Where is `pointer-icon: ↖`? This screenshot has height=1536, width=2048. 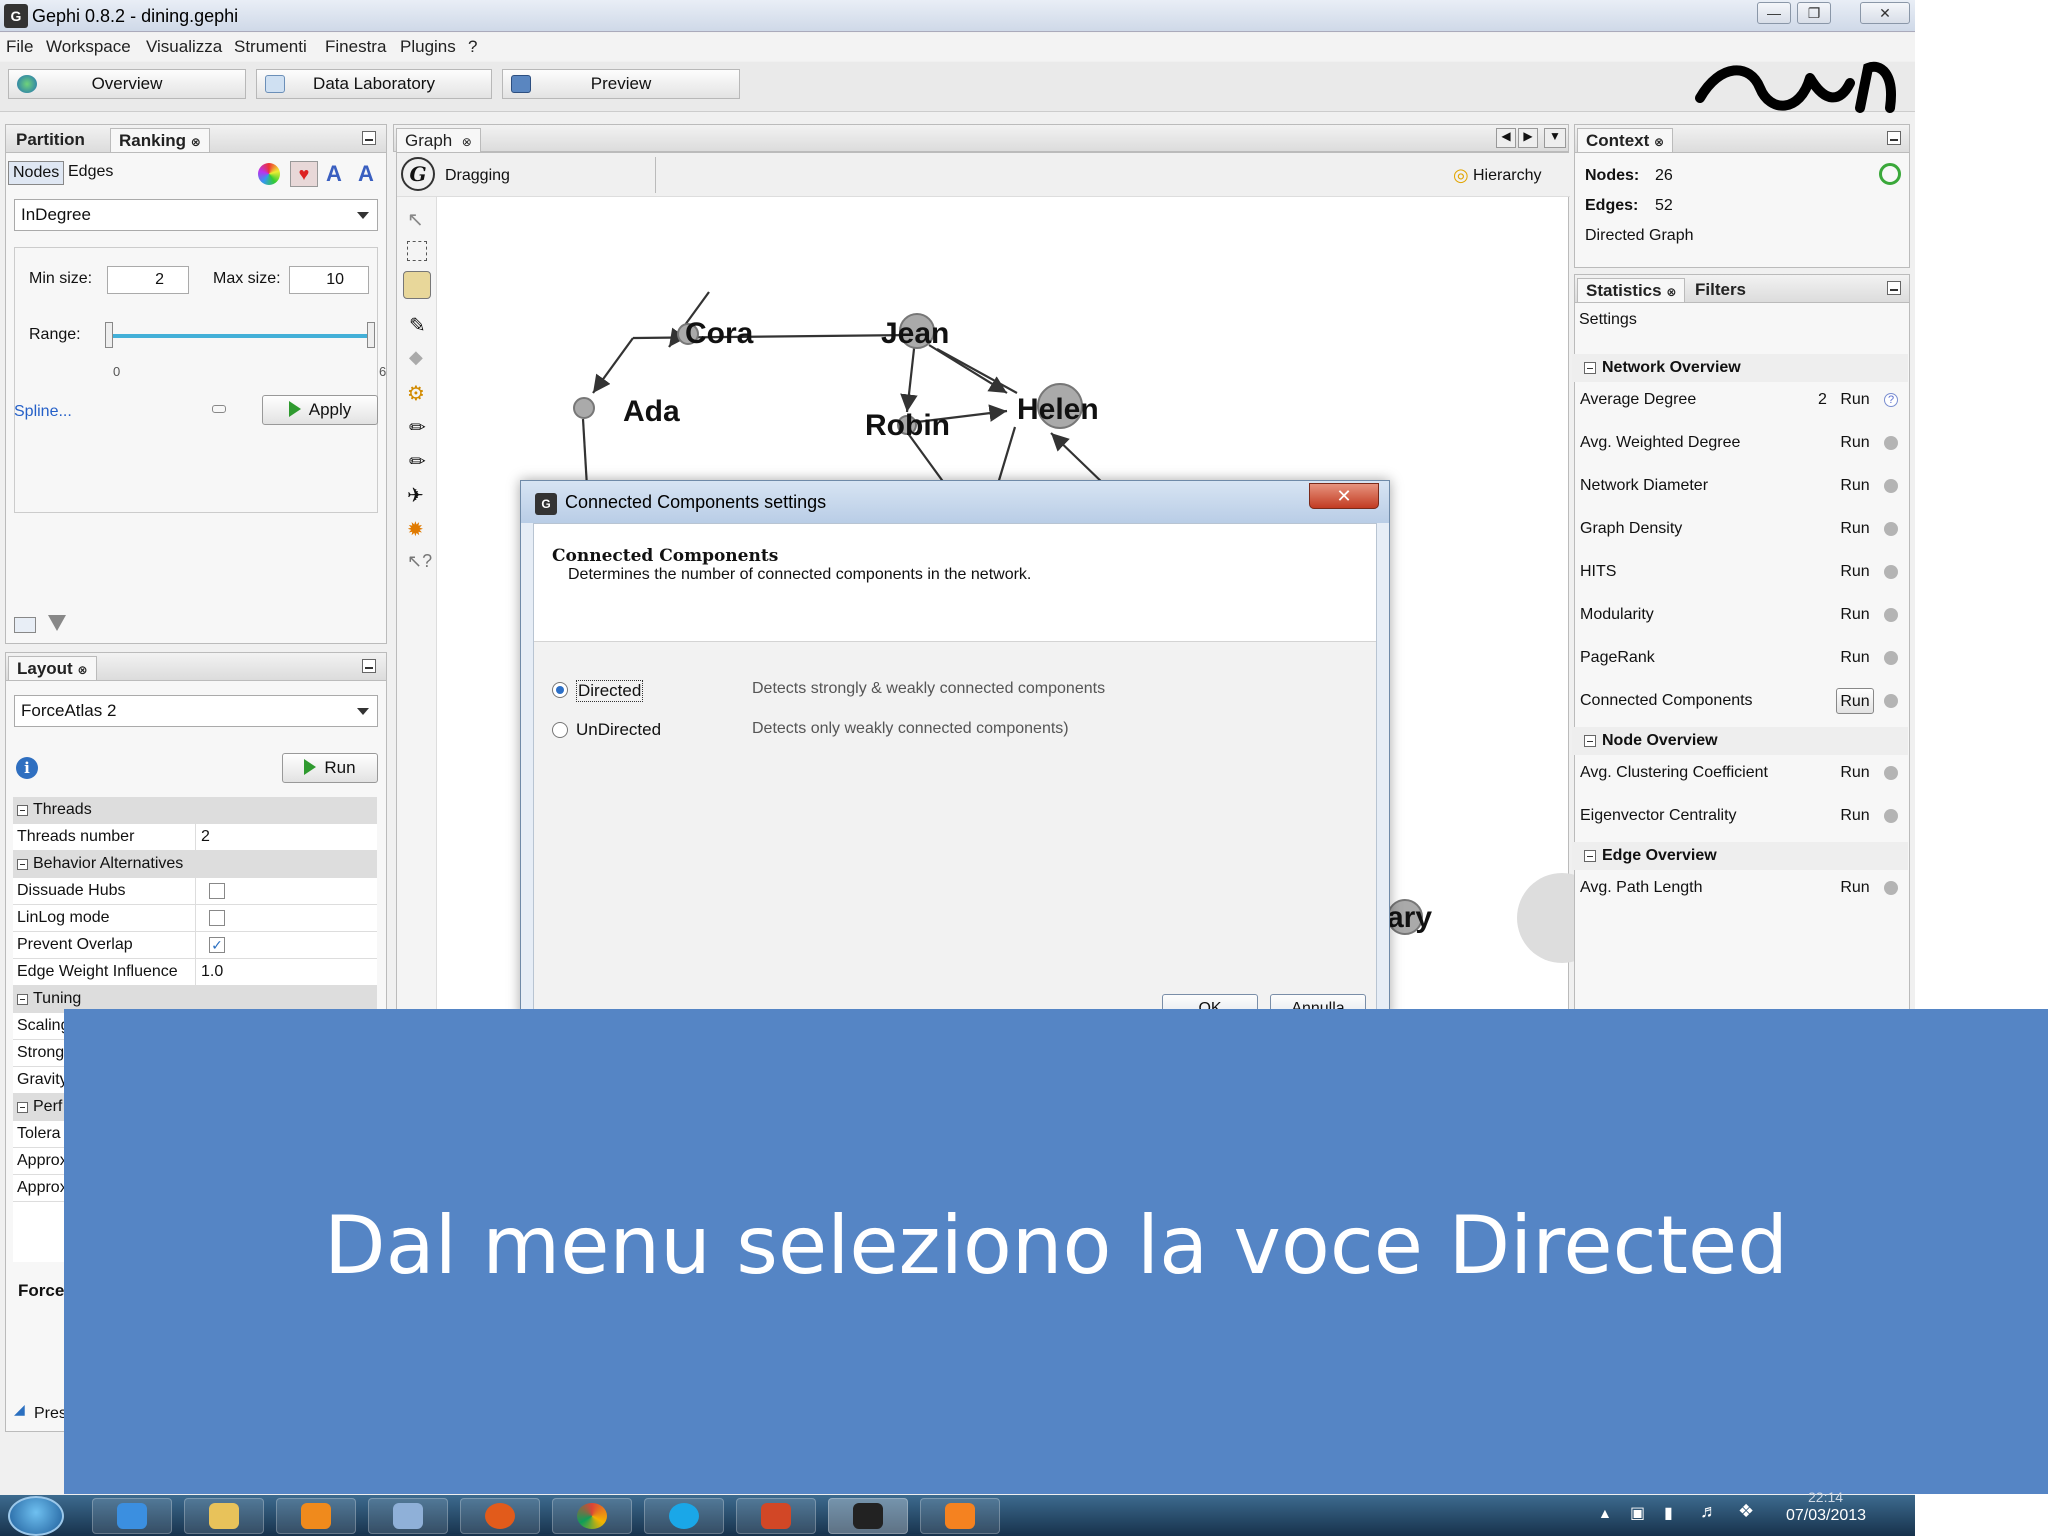 pointer-icon: ↖ is located at coordinates (415, 219).